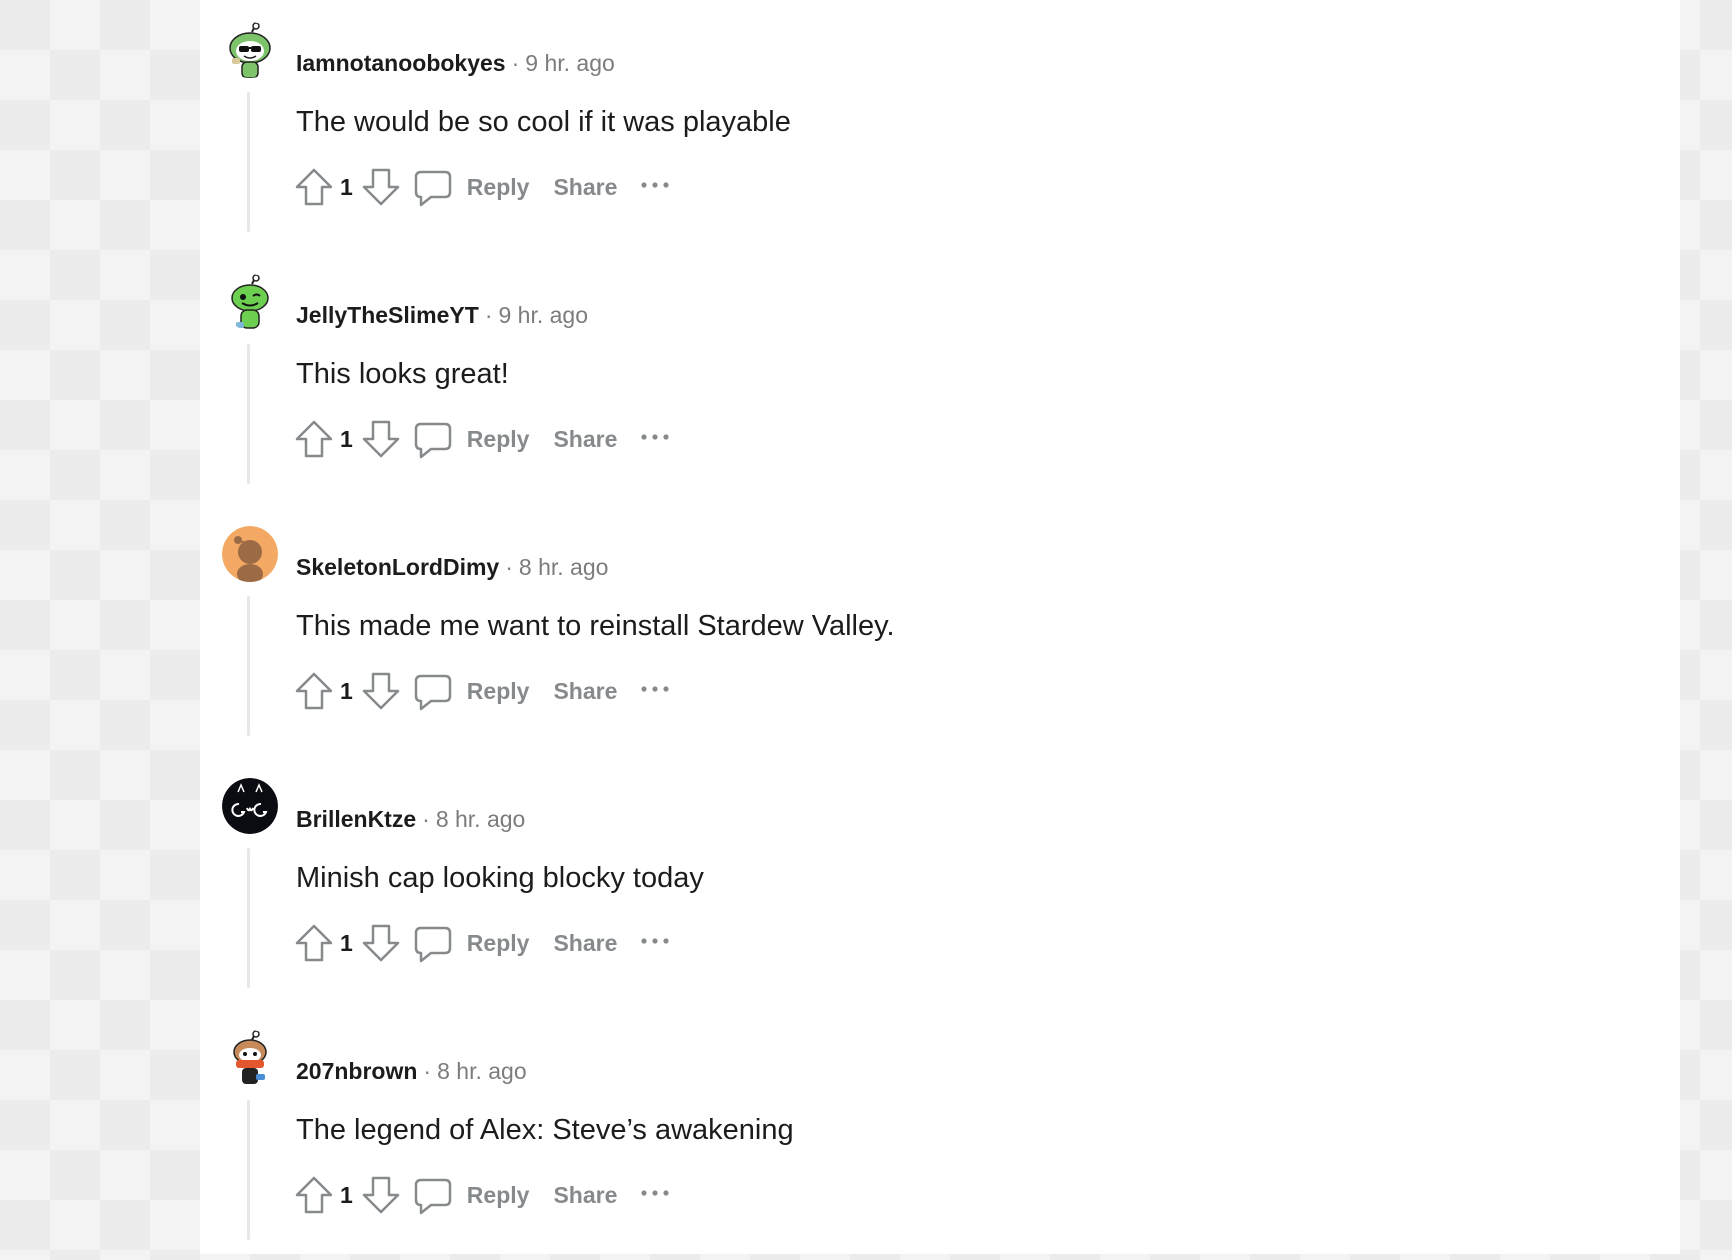 Image resolution: width=1732 pixels, height=1260 pixels. What do you see at coordinates (545, 1130) in the screenshot?
I see `comment-text: The legend of Alex: Steve’s awakening` at bounding box center [545, 1130].